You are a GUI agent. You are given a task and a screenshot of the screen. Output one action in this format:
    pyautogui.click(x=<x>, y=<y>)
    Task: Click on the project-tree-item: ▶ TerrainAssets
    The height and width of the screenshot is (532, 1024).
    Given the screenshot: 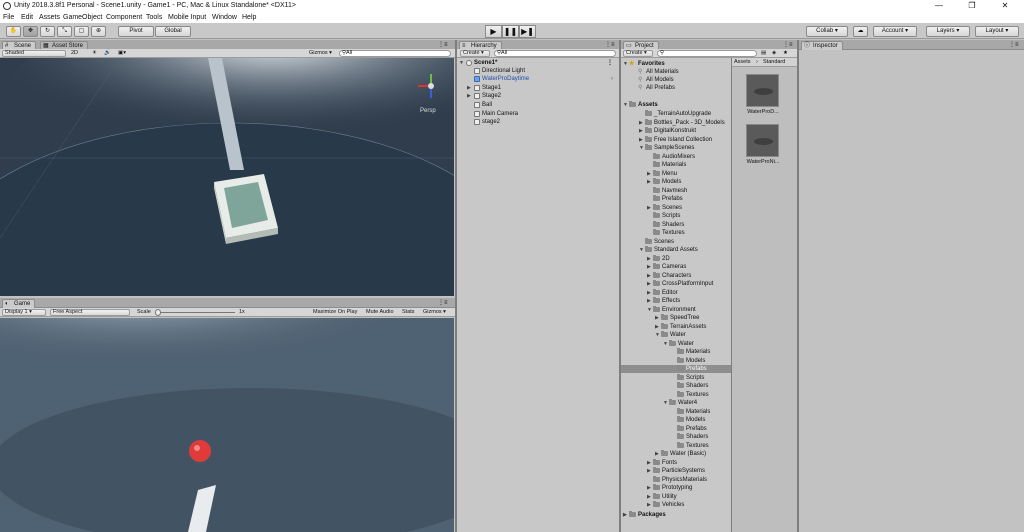 What is the action you would take?
    pyautogui.click(x=676, y=326)
    